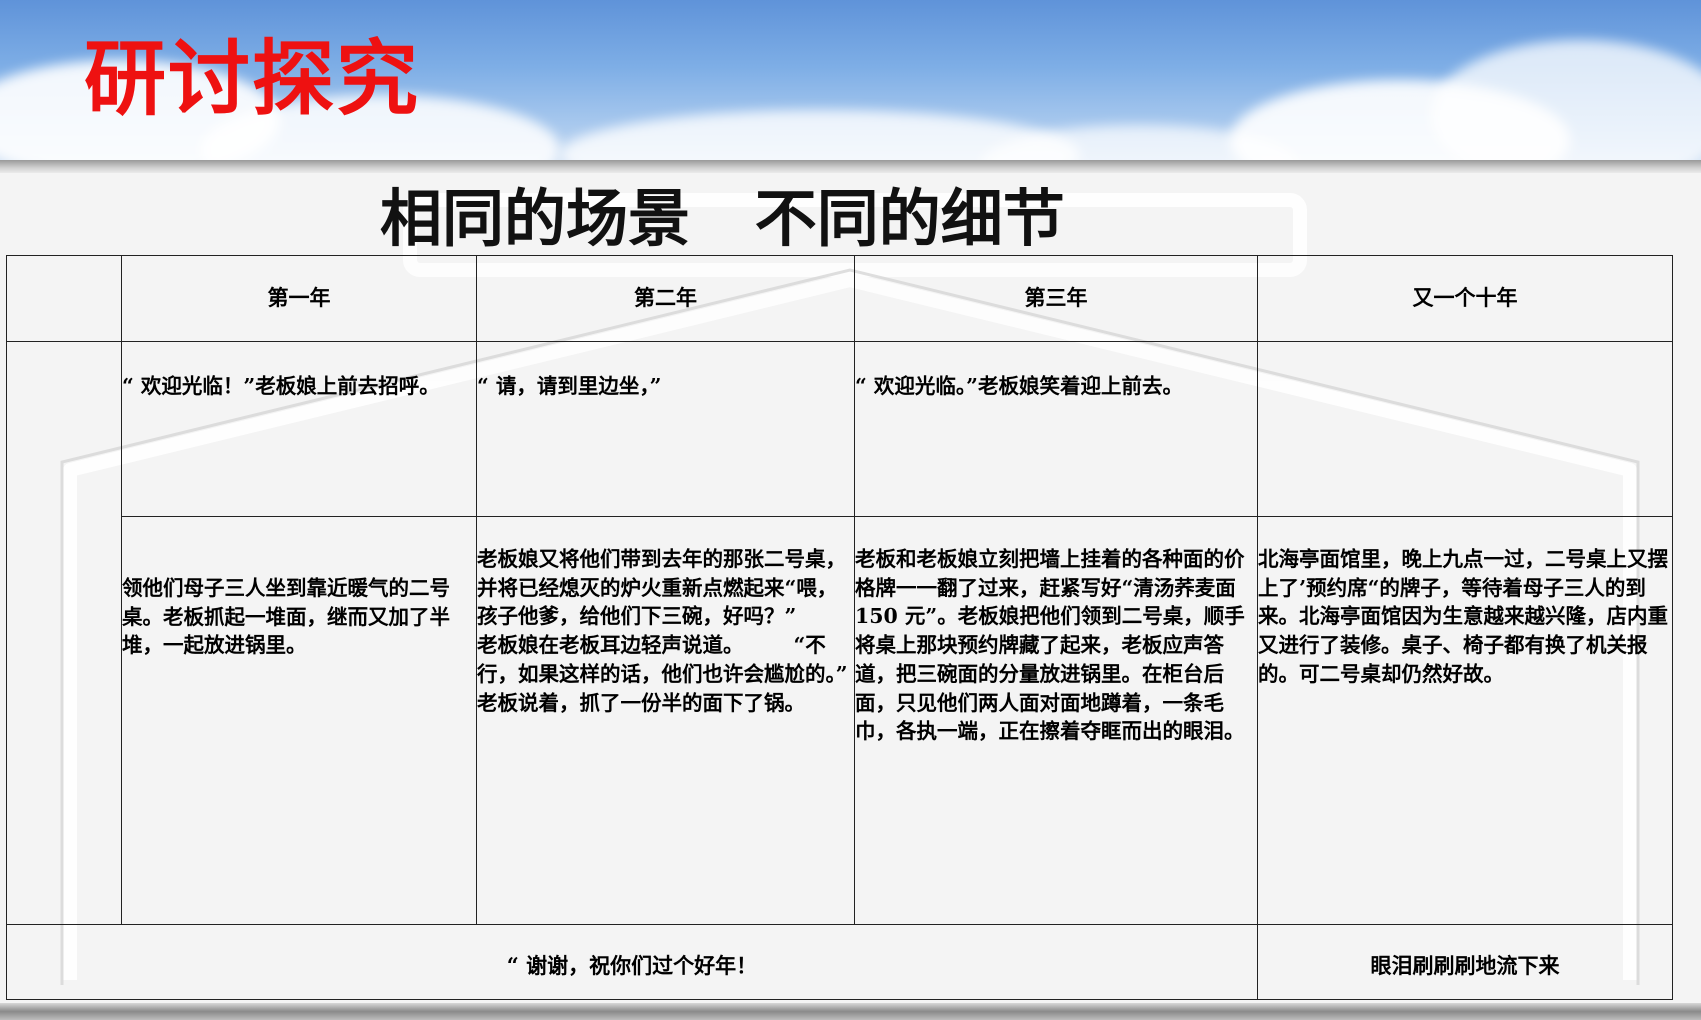 The image size is (1701, 1020). Describe the element at coordinates (299, 297) in the screenshot. I see `column-header-year-1: 第一年` at that location.